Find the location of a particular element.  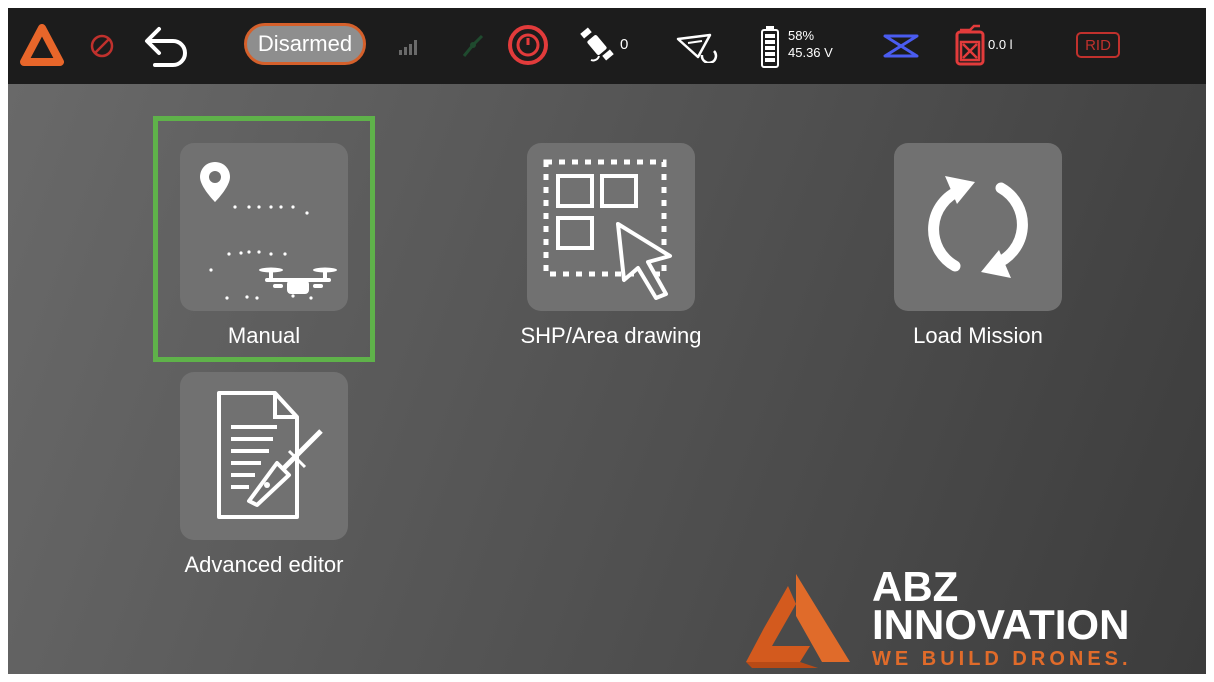

brand-wordmark: ABZ INNOVATION is located at coordinates (1001, 607).